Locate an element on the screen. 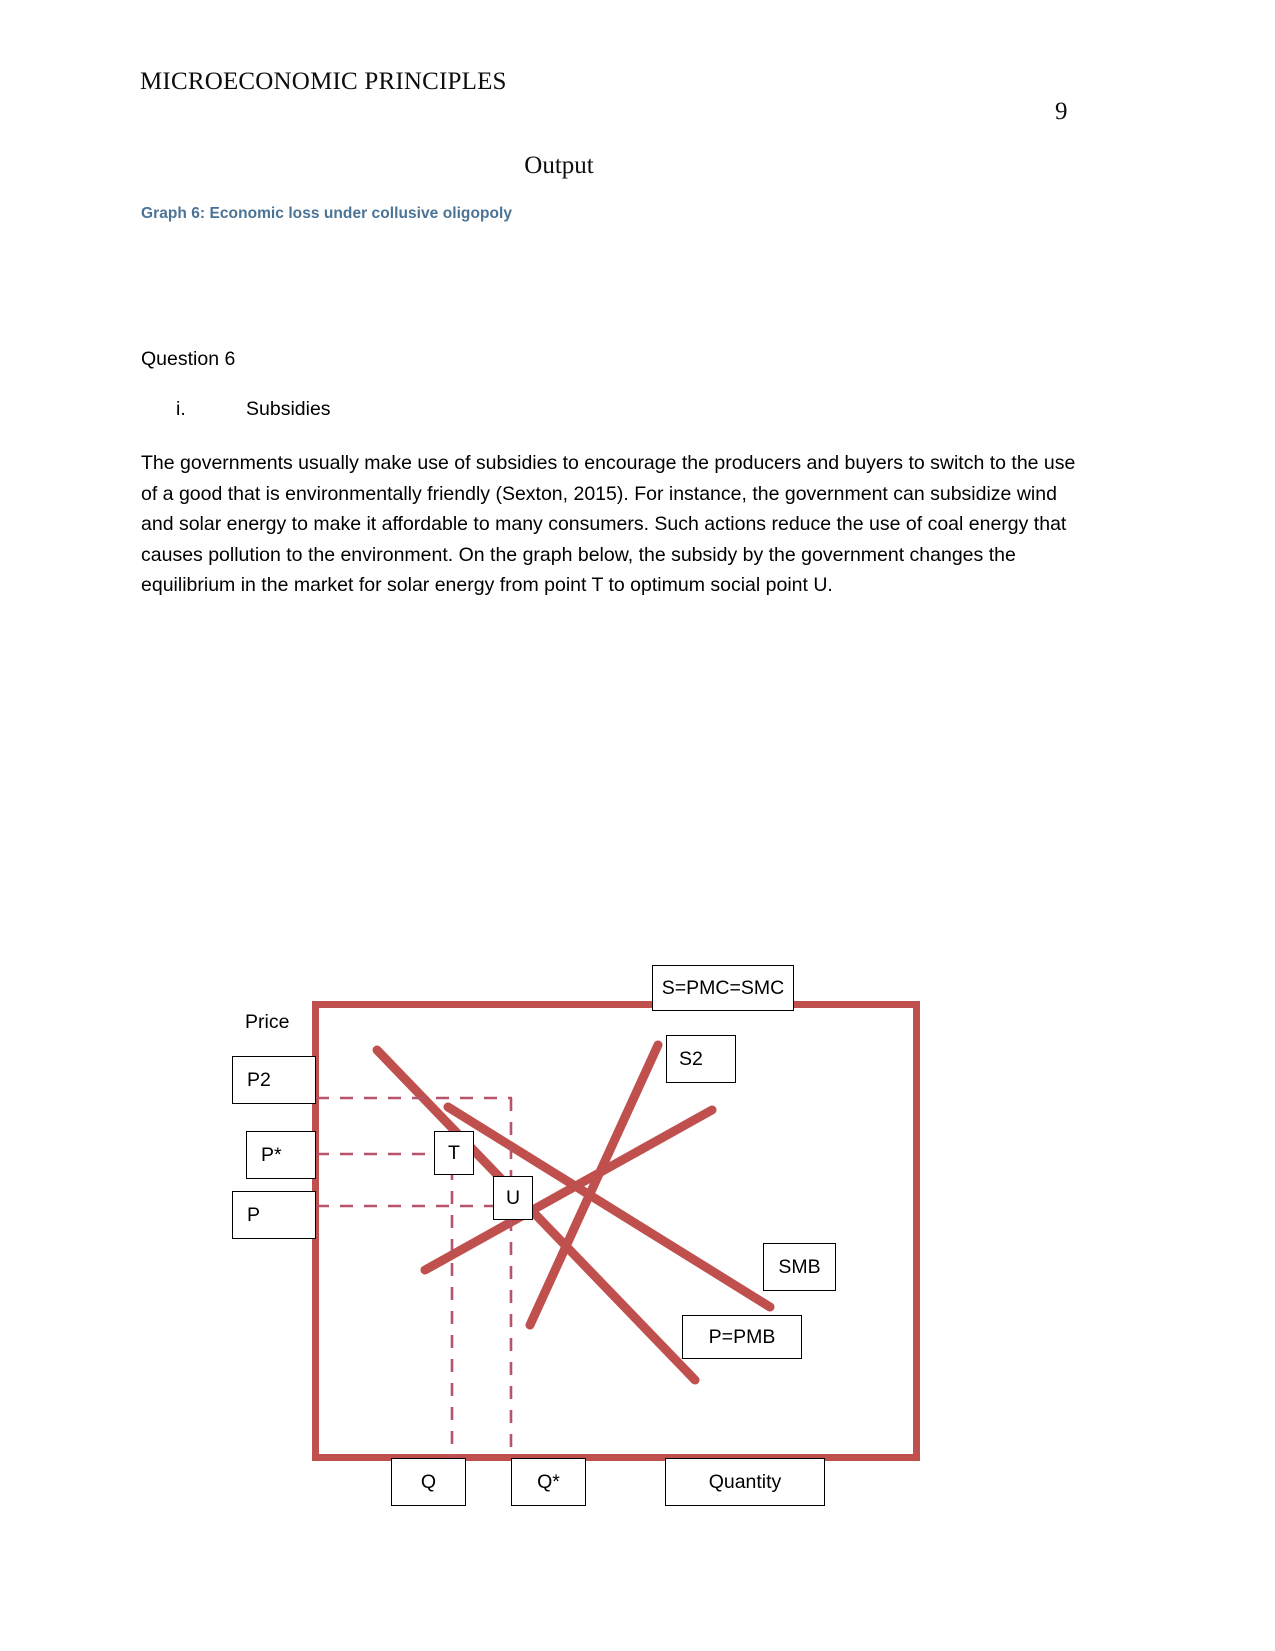 The image size is (1275, 1651). curve-p-pmb is located at coordinates (536, 1215).